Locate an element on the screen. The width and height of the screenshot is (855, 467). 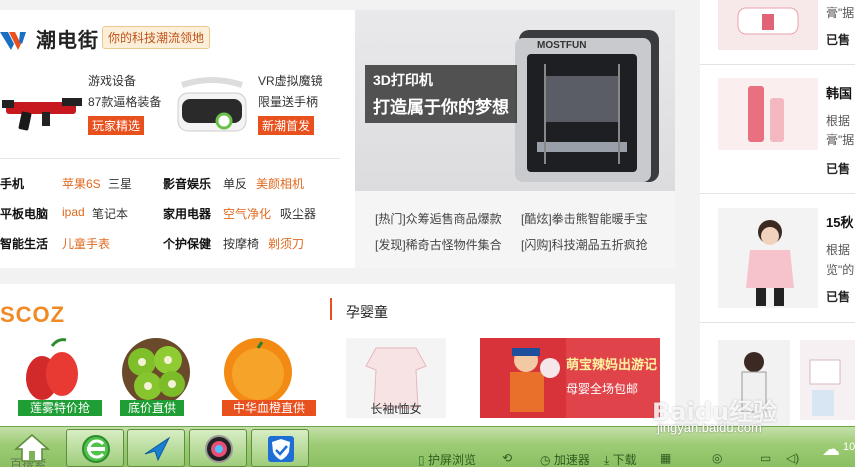
fruit-label-orange: 中华血橙直供 is located at coordinates (269, 408).